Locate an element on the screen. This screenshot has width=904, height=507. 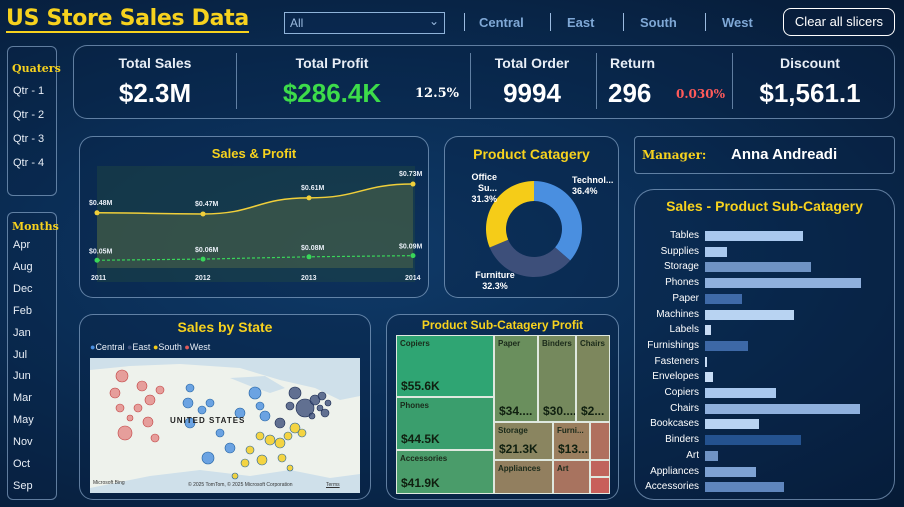
month-item: Jan is located at coordinates (32, 333).